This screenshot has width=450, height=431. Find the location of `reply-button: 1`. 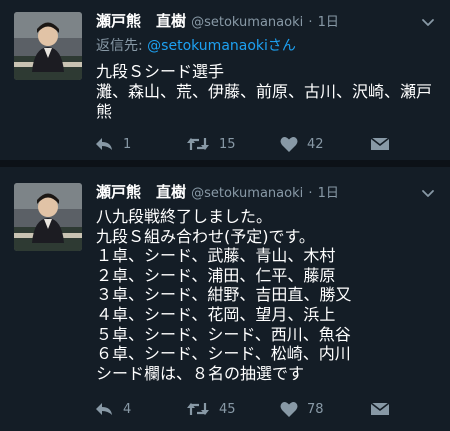

reply-button: 1 is located at coordinates (112, 144).